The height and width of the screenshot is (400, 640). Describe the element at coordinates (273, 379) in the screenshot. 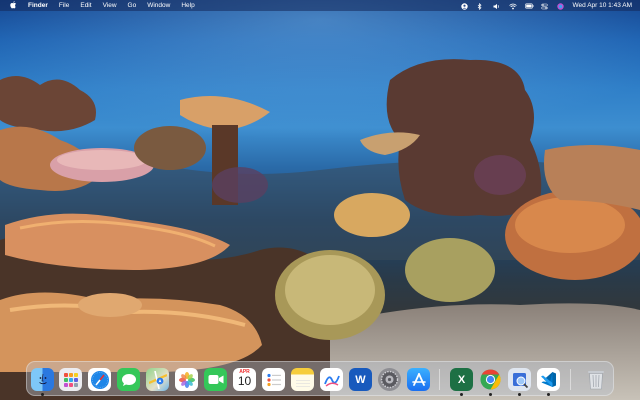

I see `reminders-icon` at that location.